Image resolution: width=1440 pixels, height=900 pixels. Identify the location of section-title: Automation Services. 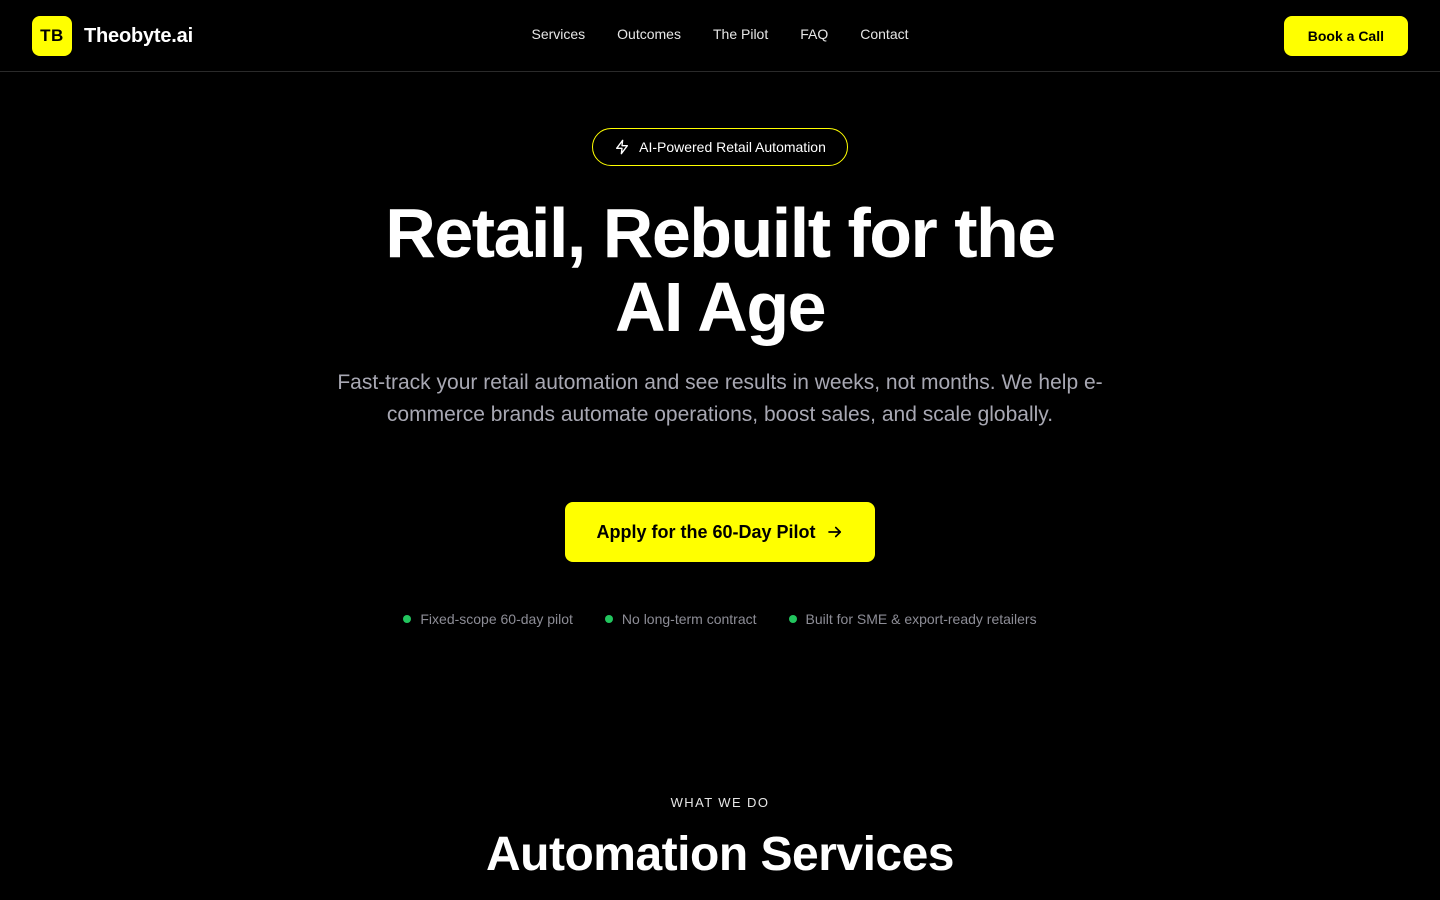
(720, 854).